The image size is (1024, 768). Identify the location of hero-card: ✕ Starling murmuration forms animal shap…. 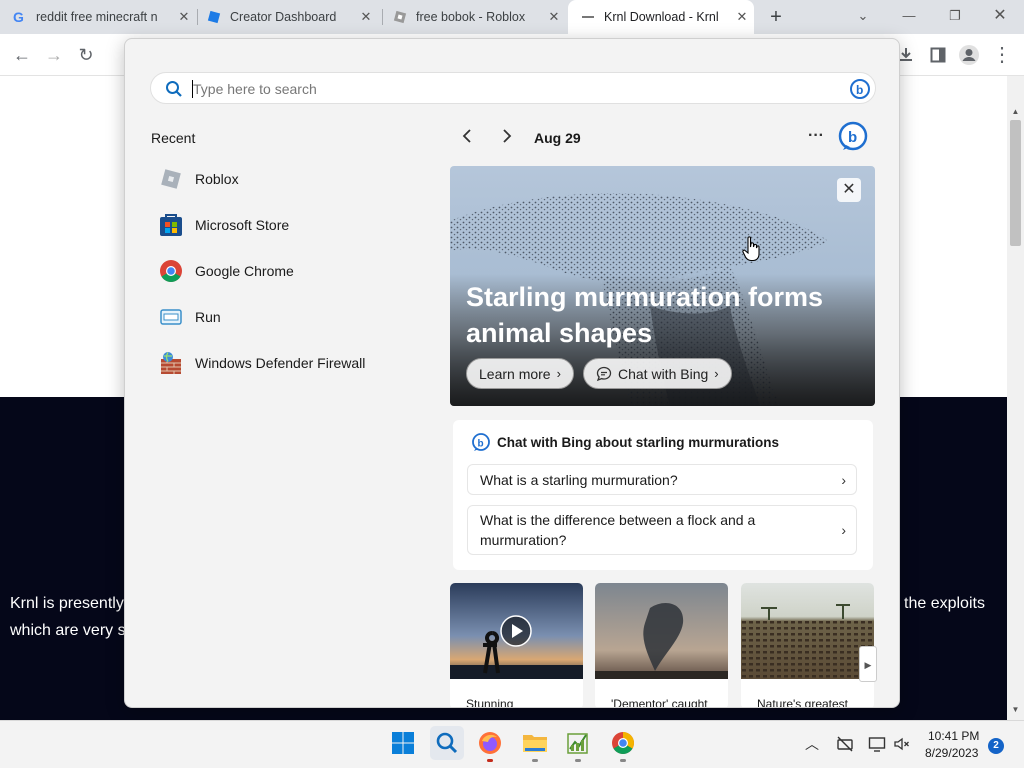
(662, 286).